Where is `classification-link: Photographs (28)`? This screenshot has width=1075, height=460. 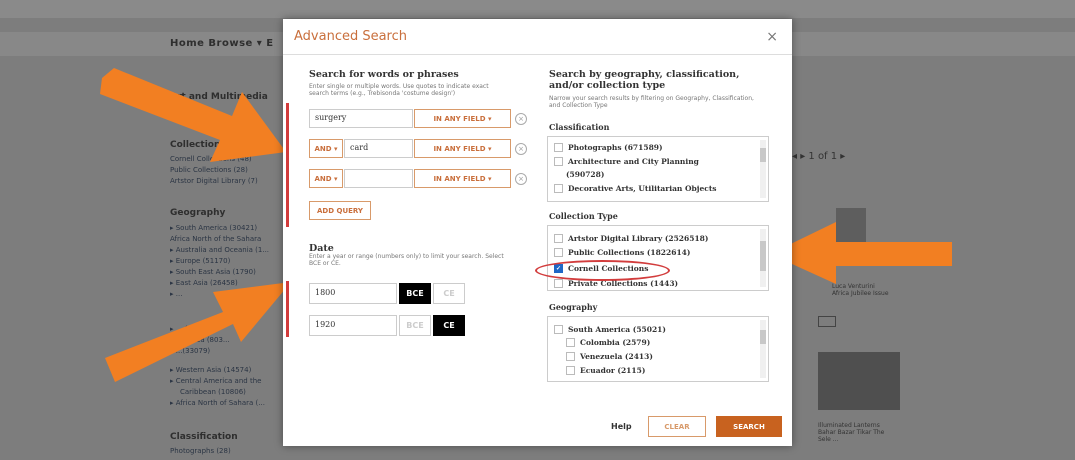 classification-link: Photographs (28) is located at coordinates (226, 451).